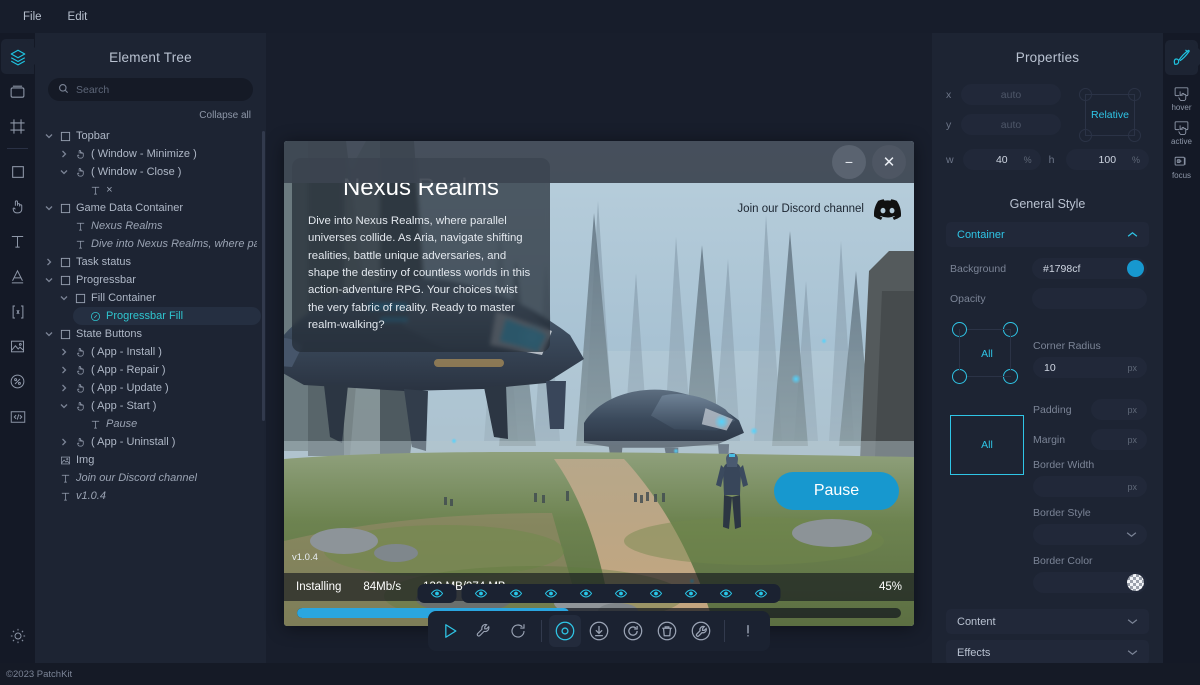 Image resolution: width=1200 pixels, height=685 pixels. Describe the element at coordinates (150, 114) in the screenshot. I see `collapse-all-button: Collapse all` at that location.